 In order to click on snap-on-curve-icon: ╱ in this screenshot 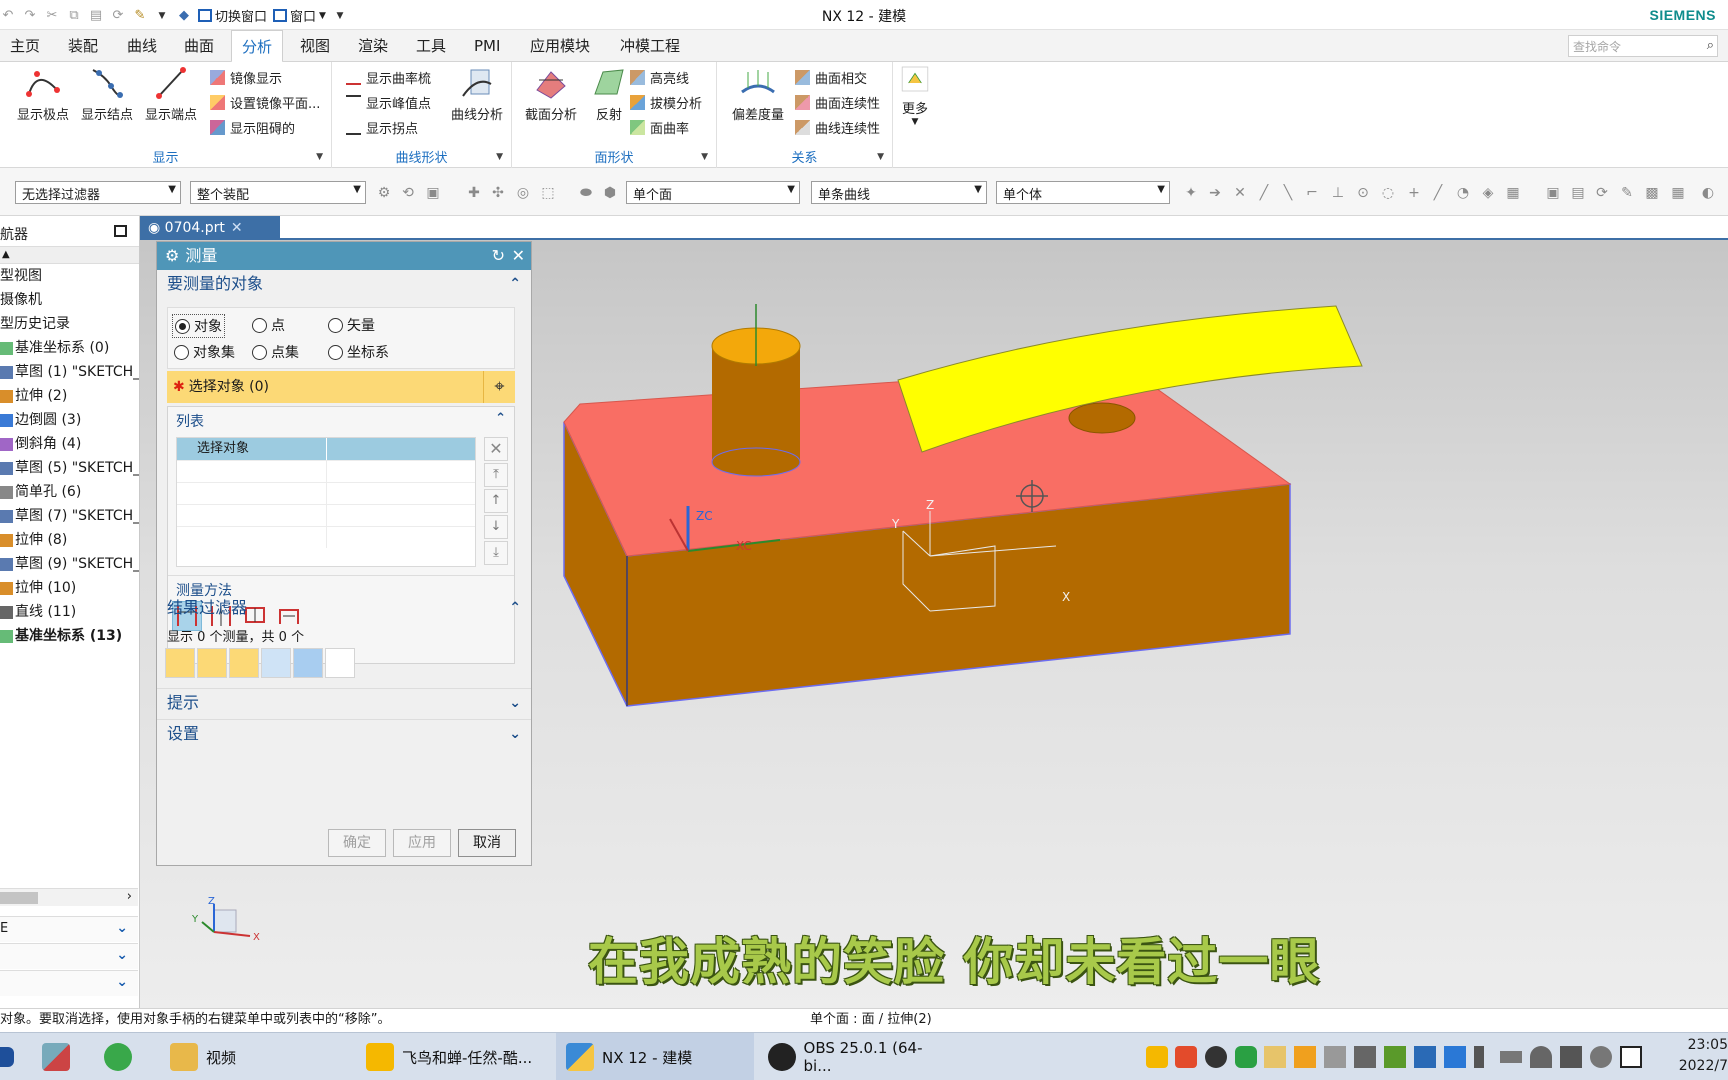, I will do `click(1438, 193)`.